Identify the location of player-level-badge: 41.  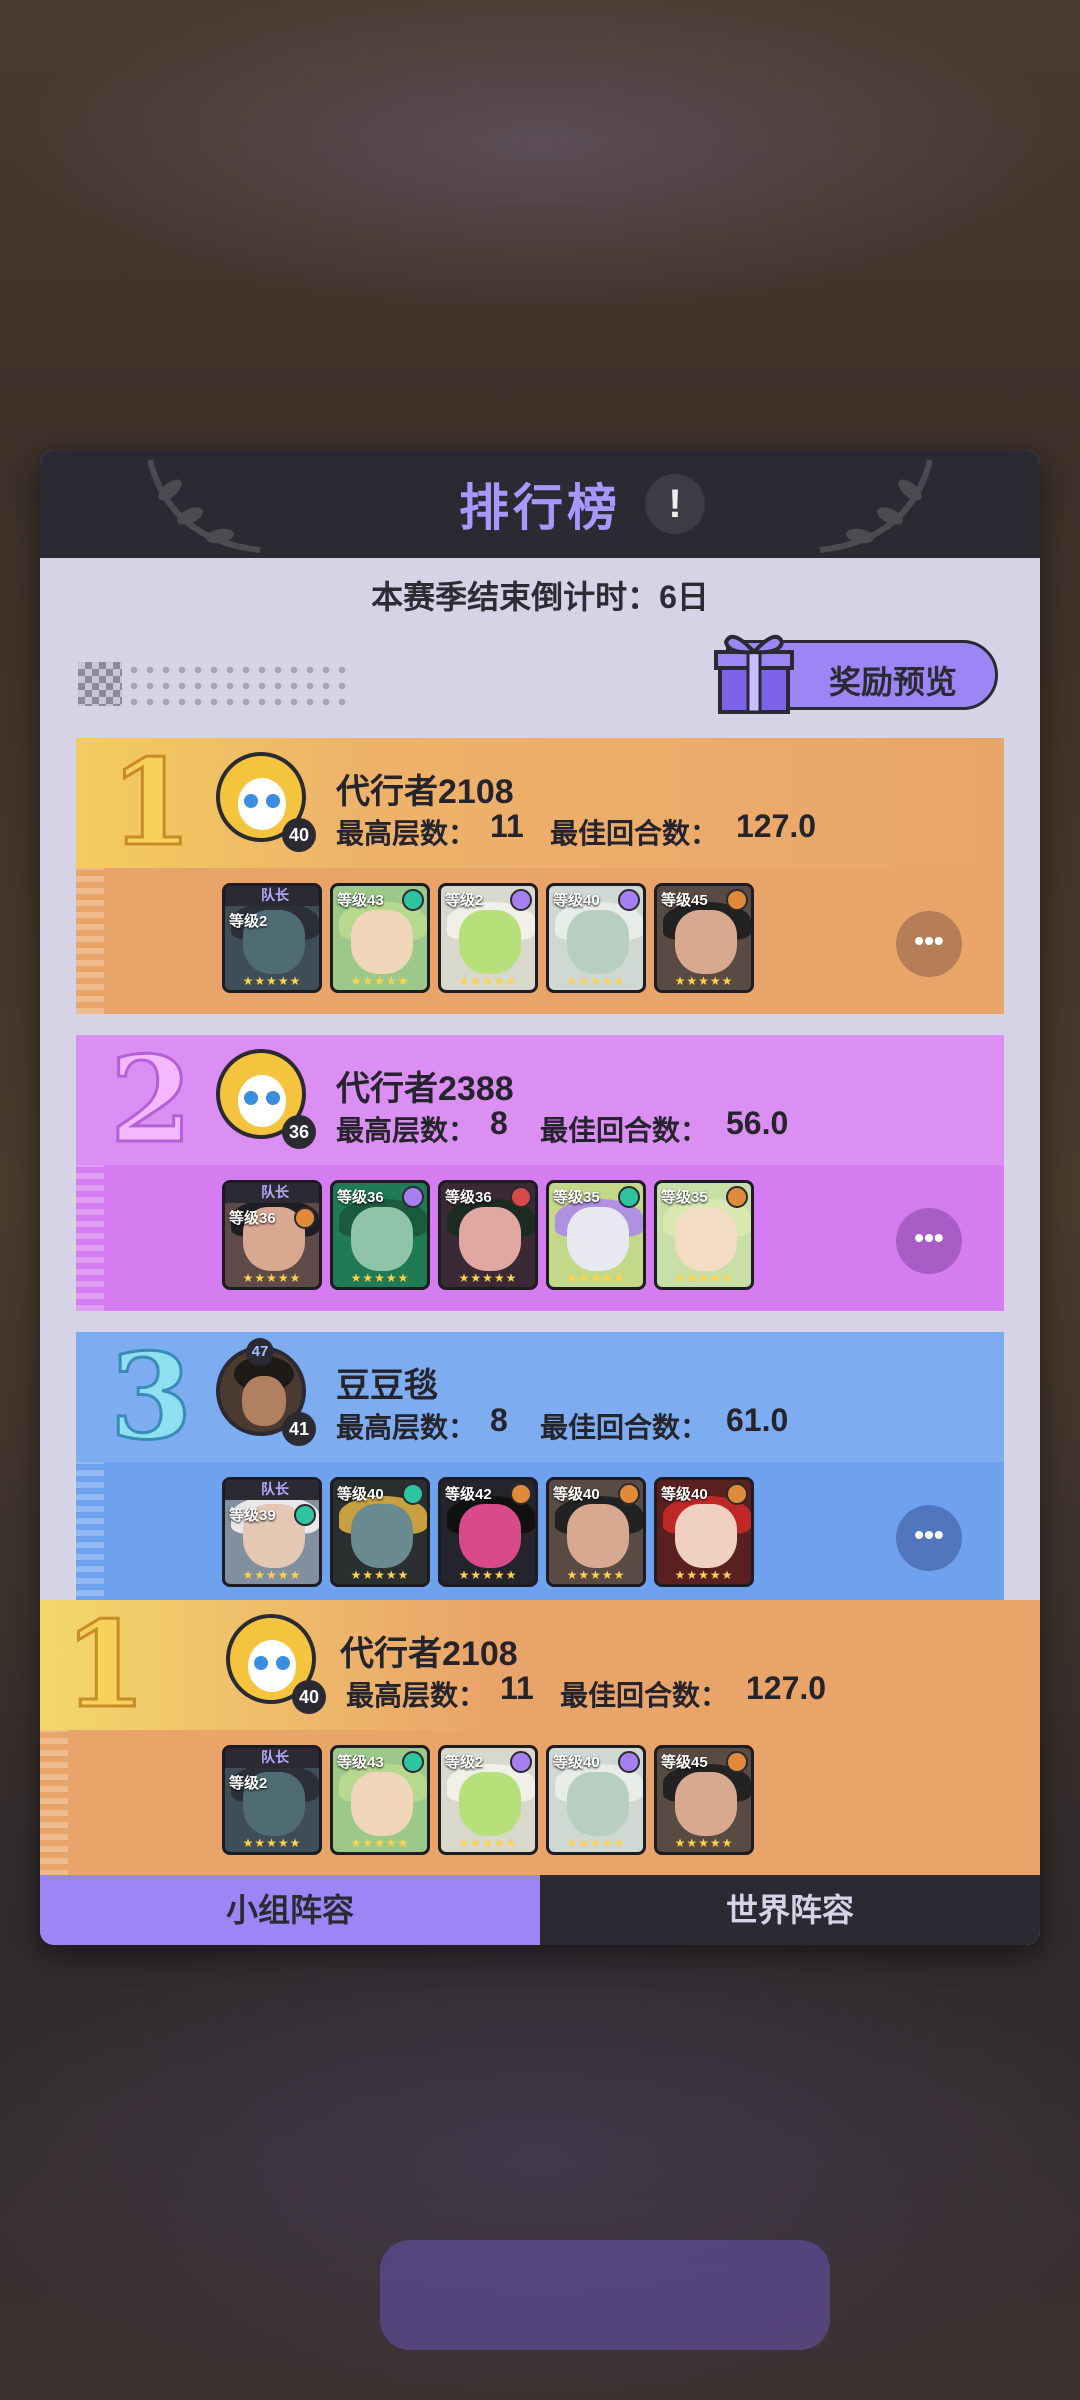
(299, 1429).